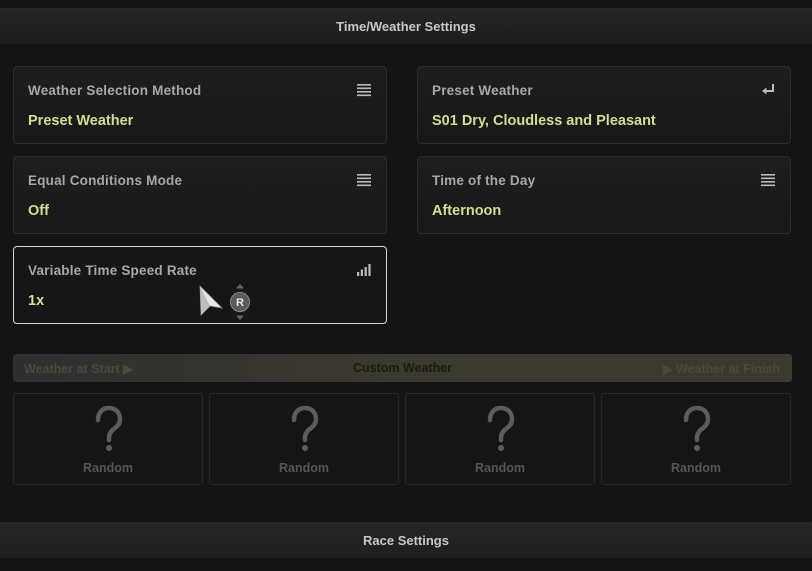 The height and width of the screenshot is (571, 812). What do you see at coordinates (484, 180) in the screenshot?
I see `setting-label: Time of the Day` at bounding box center [484, 180].